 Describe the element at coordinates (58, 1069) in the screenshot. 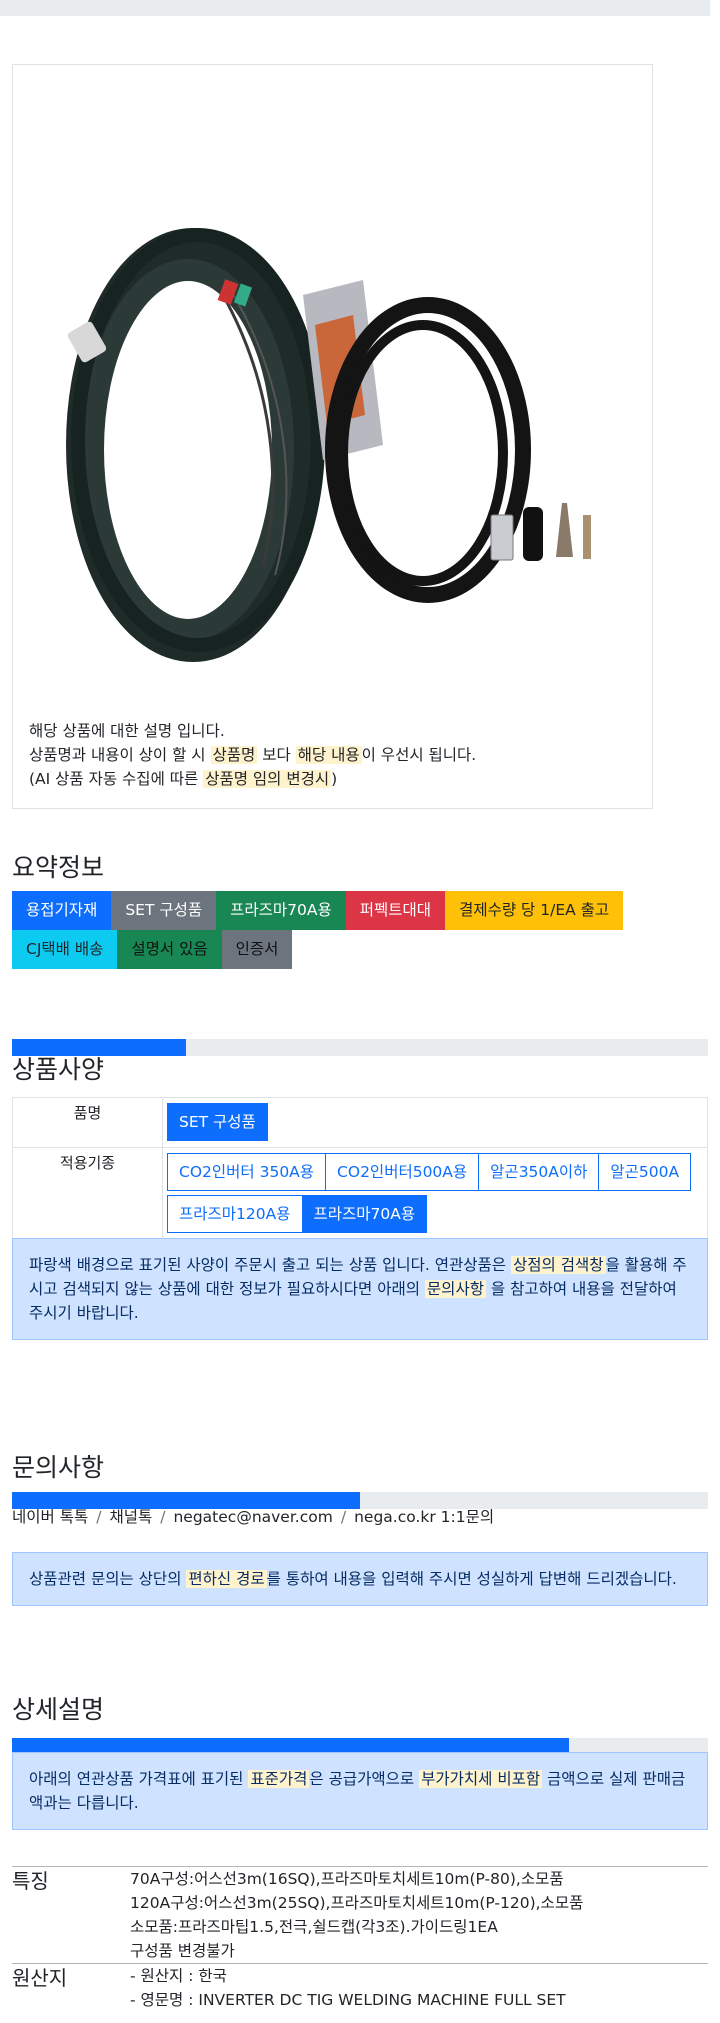

I see `spec-title: 상품사양` at that location.